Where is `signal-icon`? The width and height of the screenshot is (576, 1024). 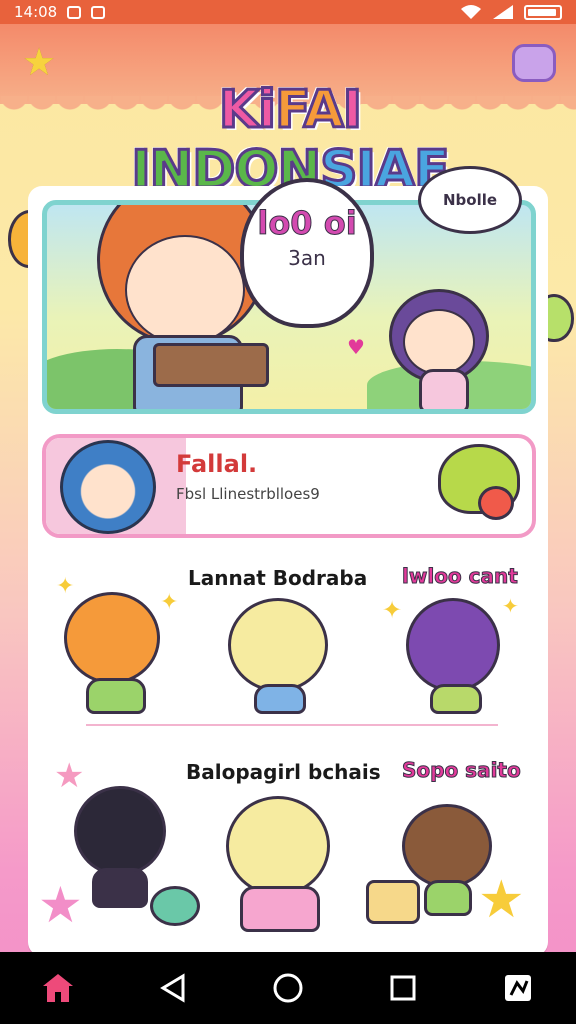
signal-icon is located at coordinates (503, 12).